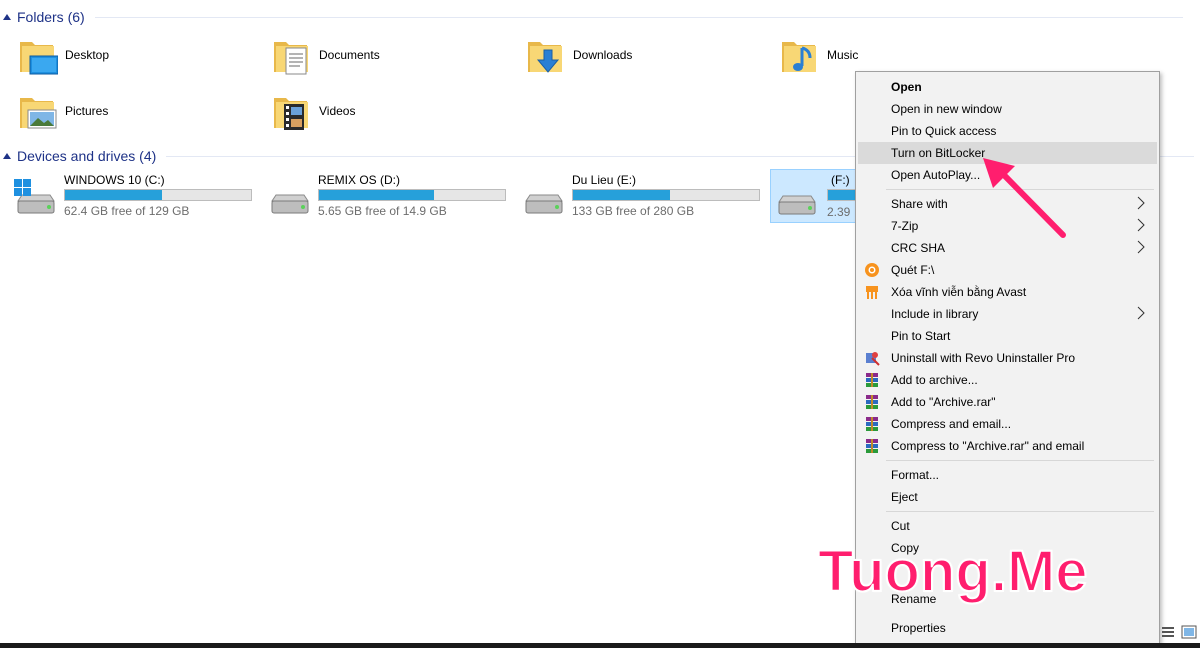  Describe the element at coordinates (1007, 314) in the screenshot. I see `menu-item-include-library: Include in library` at that location.